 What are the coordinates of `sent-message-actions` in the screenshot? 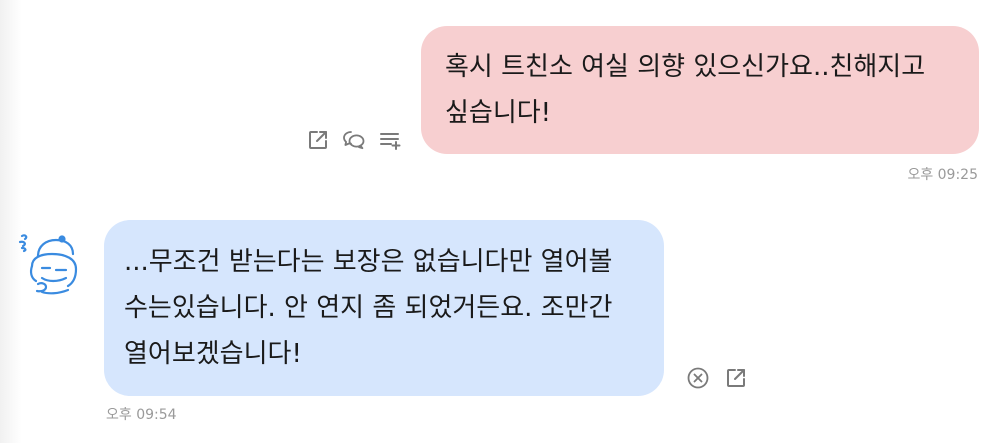 It's located at (354, 140).